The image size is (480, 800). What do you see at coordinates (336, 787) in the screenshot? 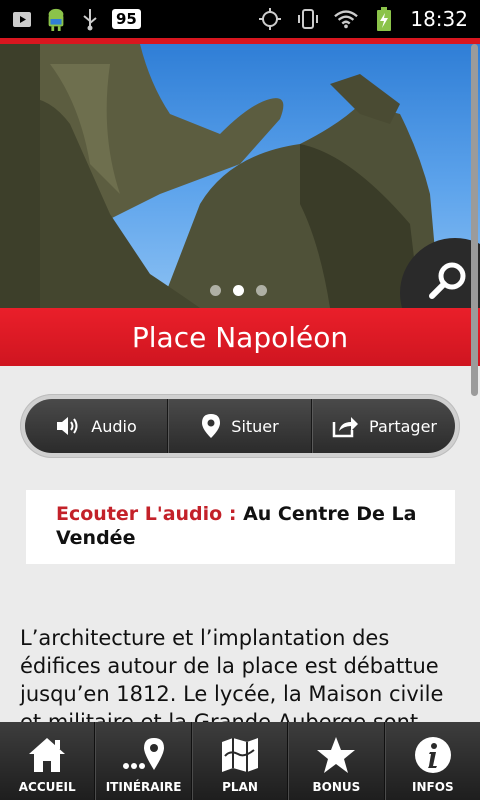
I see `nav-label-bonus: BONUS` at bounding box center [336, 787].